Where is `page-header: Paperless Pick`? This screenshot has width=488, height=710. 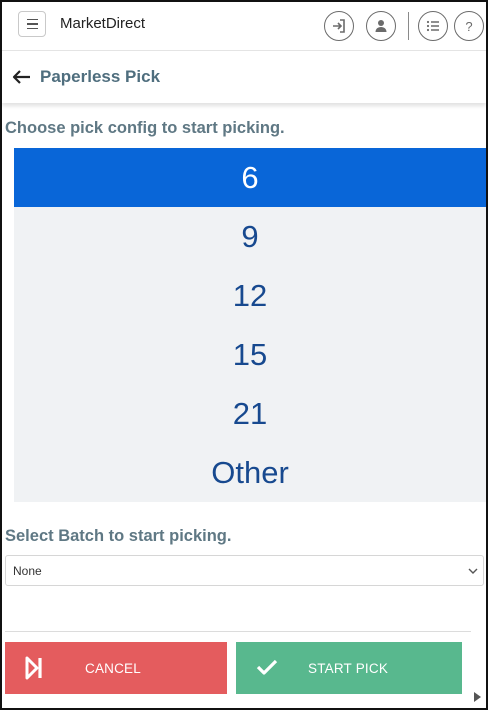 page-header: Paperless Pick is located at coordinates (244, 77).